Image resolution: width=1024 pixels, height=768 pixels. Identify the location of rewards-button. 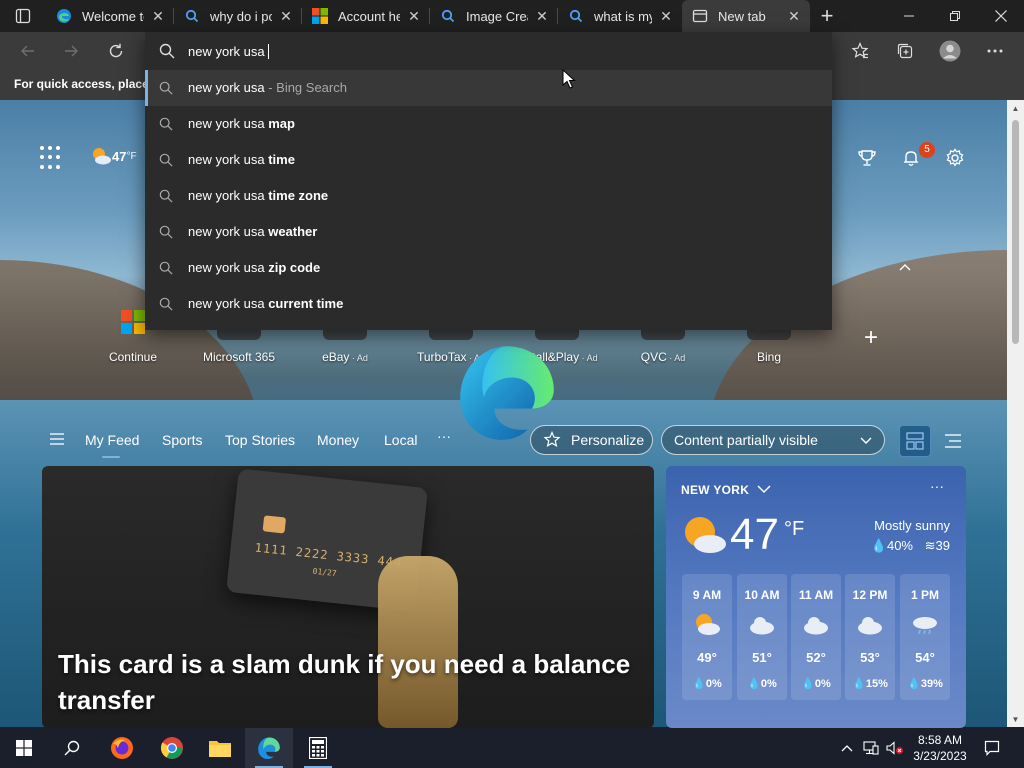
(867, 158).